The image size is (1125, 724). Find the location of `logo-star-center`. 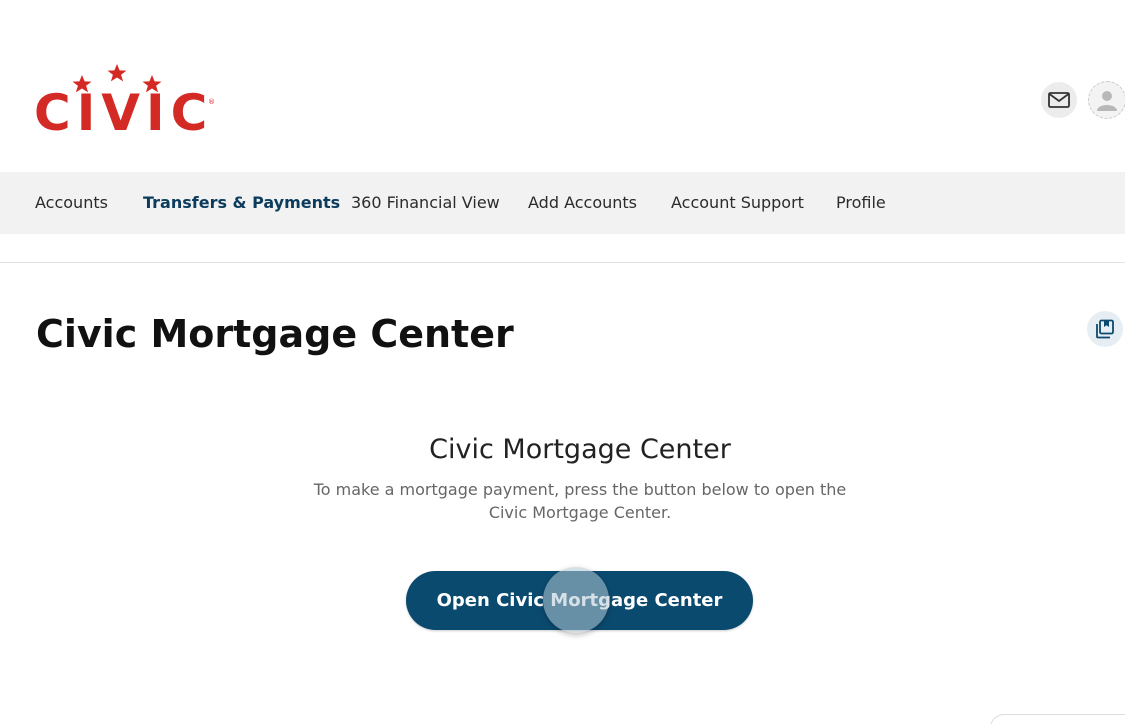

logo-star-center is located at coordinates (117, 73).